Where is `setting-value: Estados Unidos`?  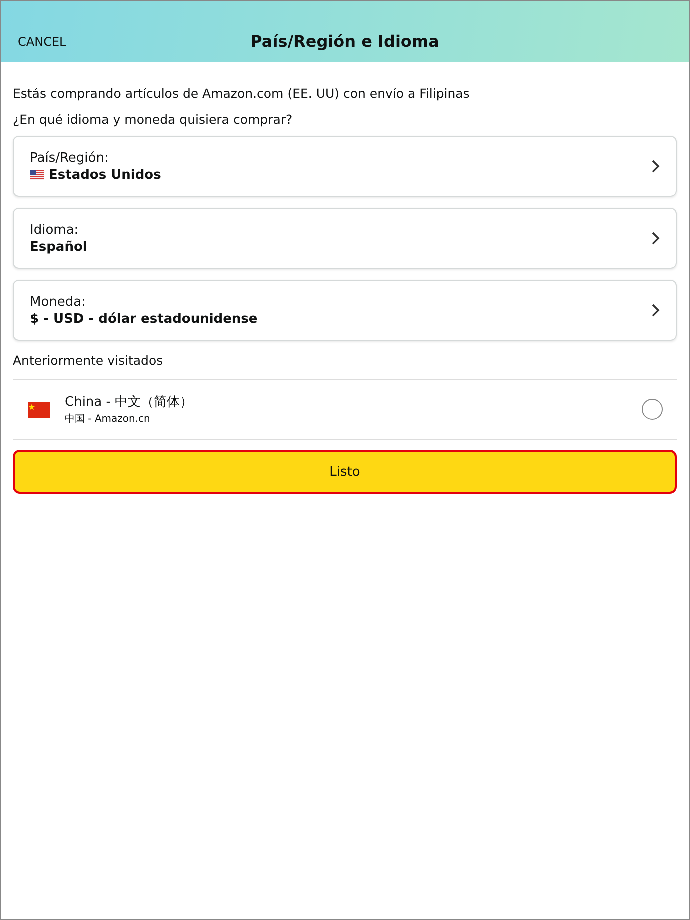 setting-value: Estados Unidos is located at coordinates (105, 175).